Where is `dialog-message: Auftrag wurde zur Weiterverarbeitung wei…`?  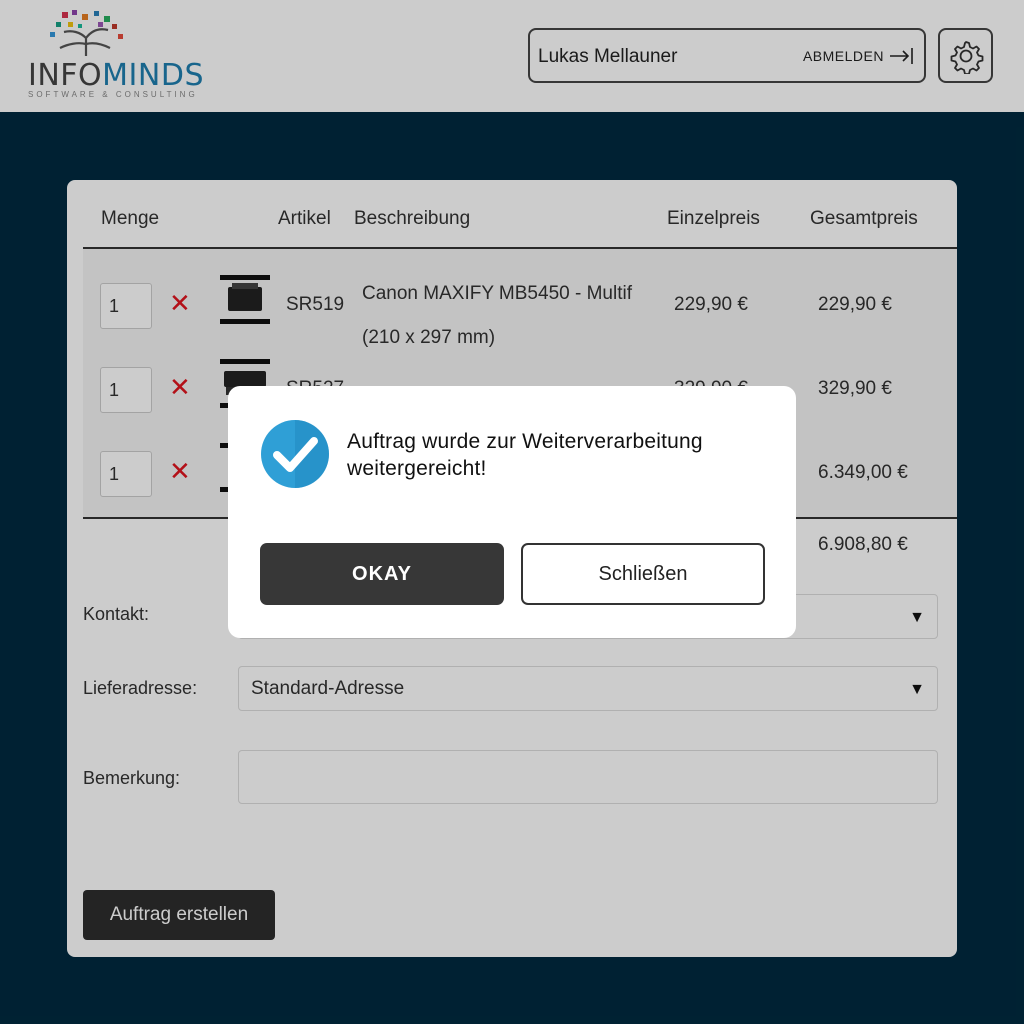
dialog-message: Auftrag wurde zur Weiterverarbeitung wei… is located at coordinates (525, 455).